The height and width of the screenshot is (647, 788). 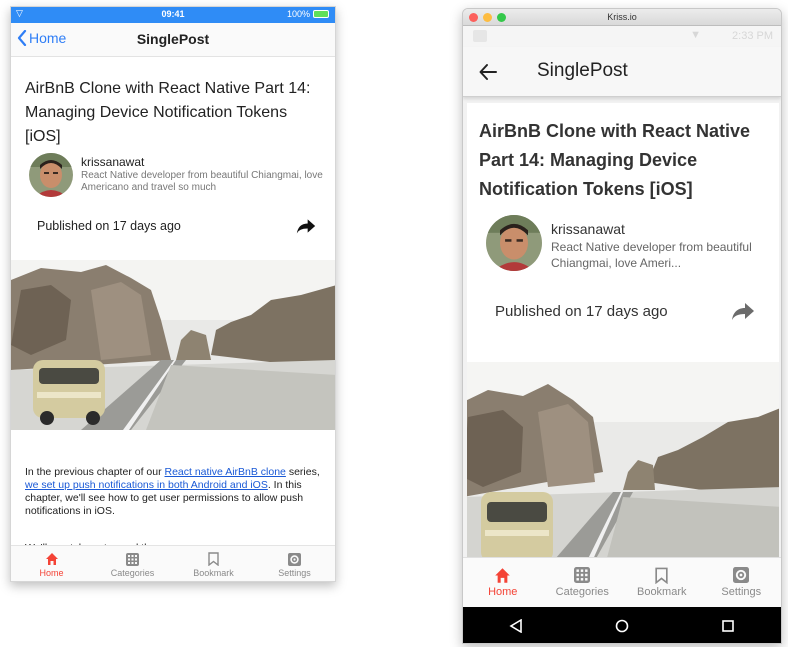 I want to click on zoom-window-button, so click(x=501, y=17).